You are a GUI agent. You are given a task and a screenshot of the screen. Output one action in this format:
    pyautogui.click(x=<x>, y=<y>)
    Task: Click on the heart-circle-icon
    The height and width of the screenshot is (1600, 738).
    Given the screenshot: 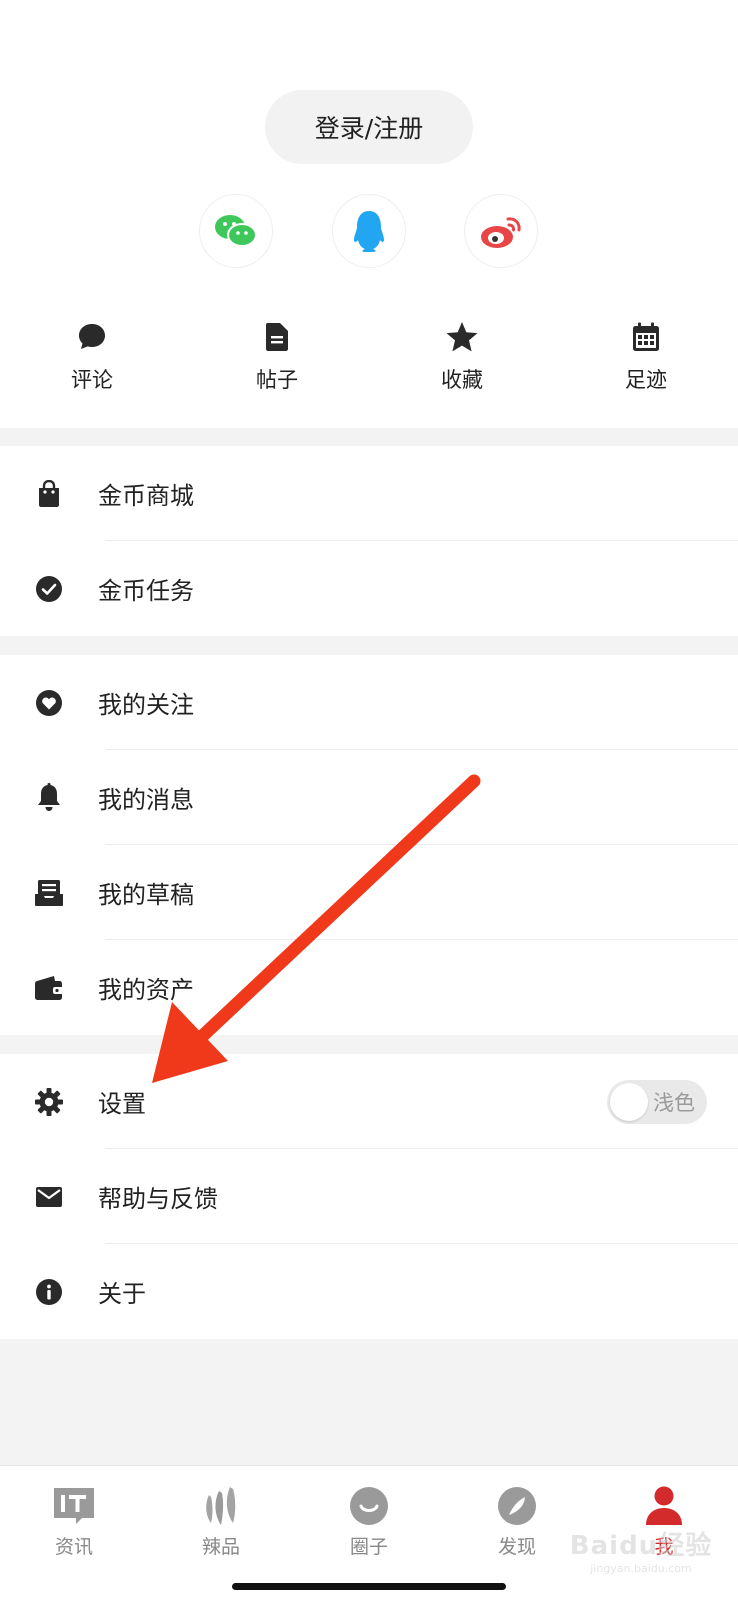 What is the action you would take?
    pyautogui.click(x=49, y=702)
    